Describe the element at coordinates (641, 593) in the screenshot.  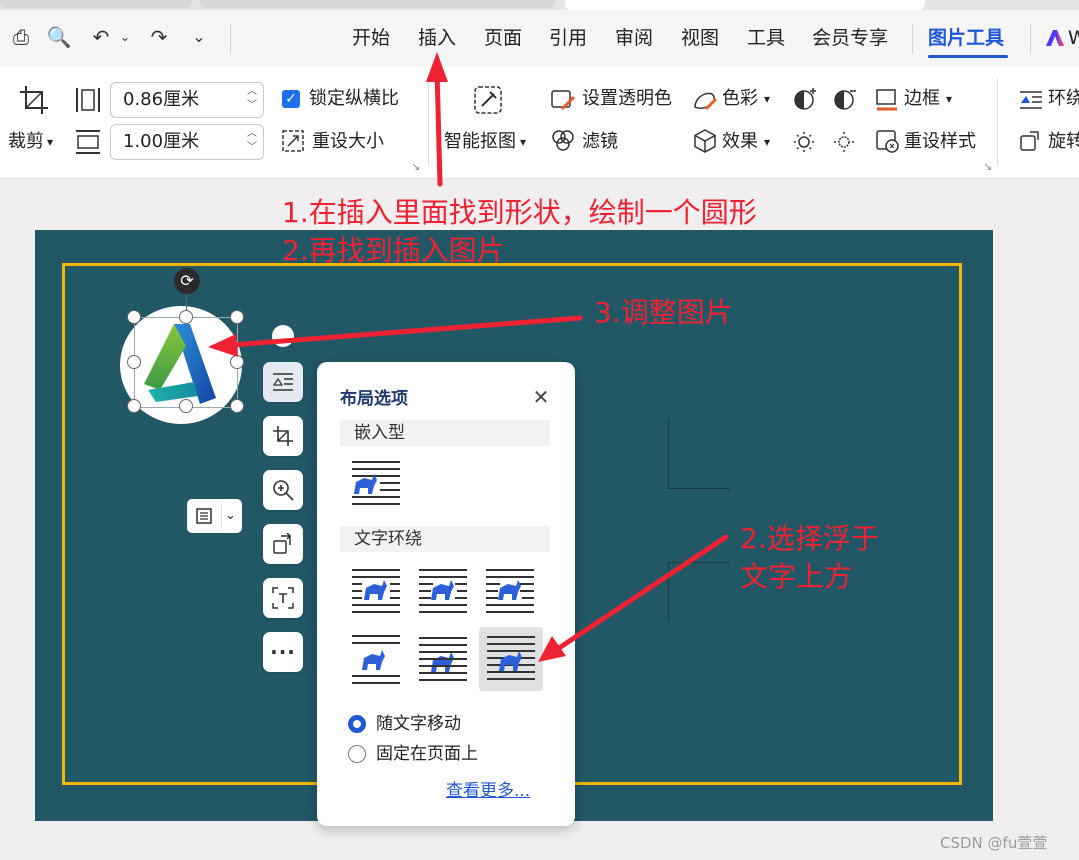
I see `arrow-wrap-option` at that location.